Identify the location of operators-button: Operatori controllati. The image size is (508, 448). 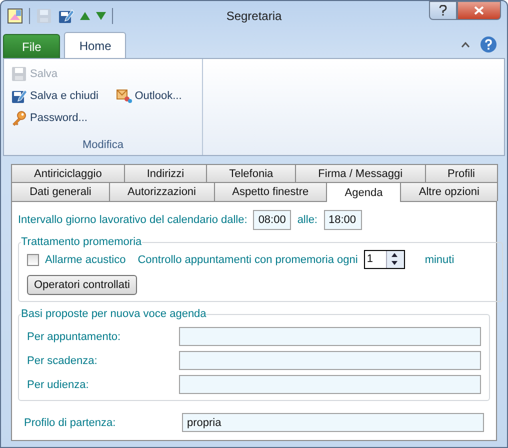
(82, 285).